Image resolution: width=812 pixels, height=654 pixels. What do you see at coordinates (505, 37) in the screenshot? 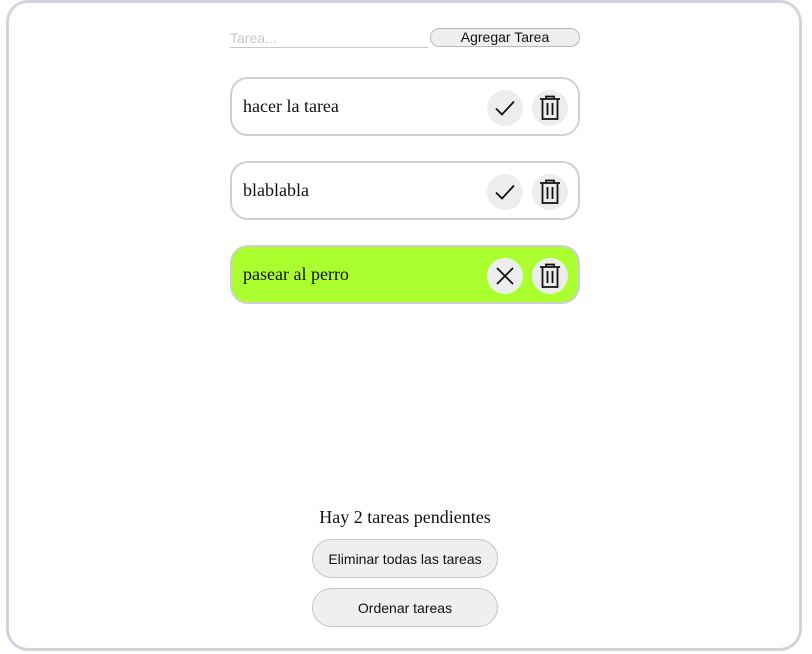
I see `add-task-button: Agregar Tarea` at bounding box center [505, 37].